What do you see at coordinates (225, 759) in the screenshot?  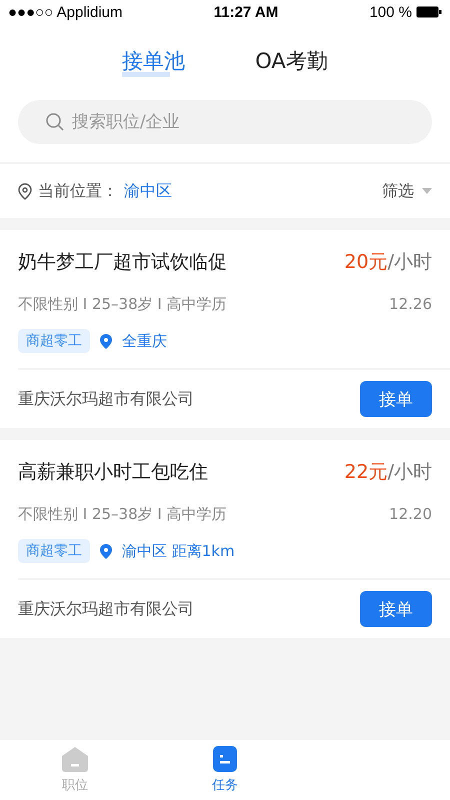 I see `task-icon` at bounding box center [225, 759].